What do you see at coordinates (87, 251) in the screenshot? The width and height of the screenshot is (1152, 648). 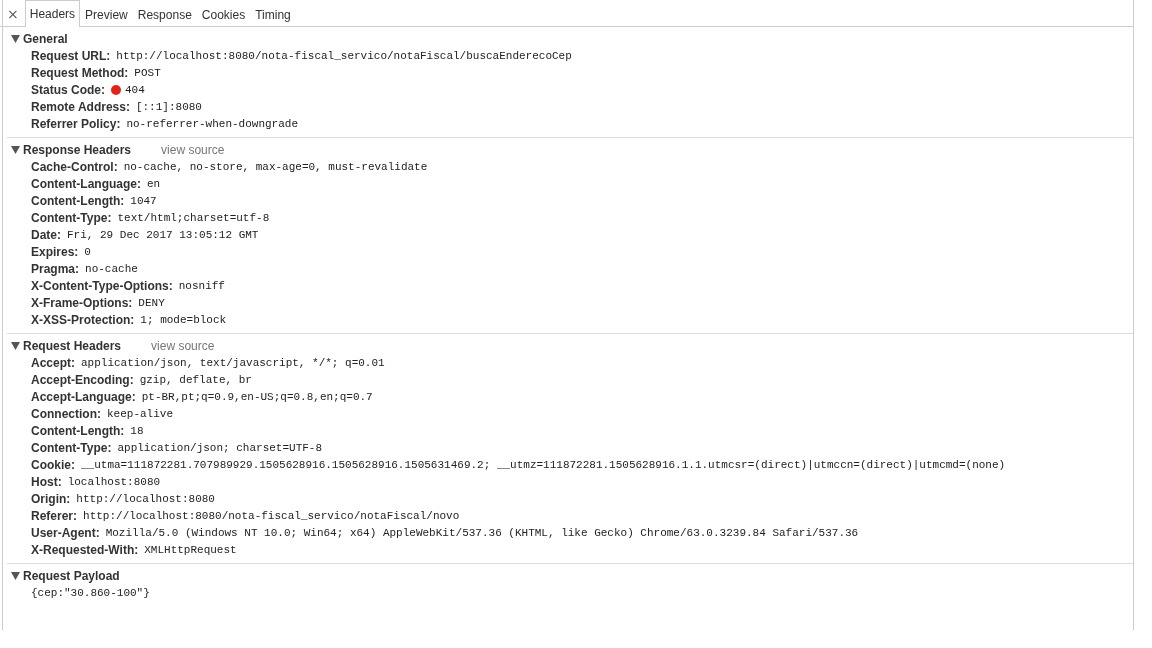 I see `header-value: 0` at bounding box center [87, 251].